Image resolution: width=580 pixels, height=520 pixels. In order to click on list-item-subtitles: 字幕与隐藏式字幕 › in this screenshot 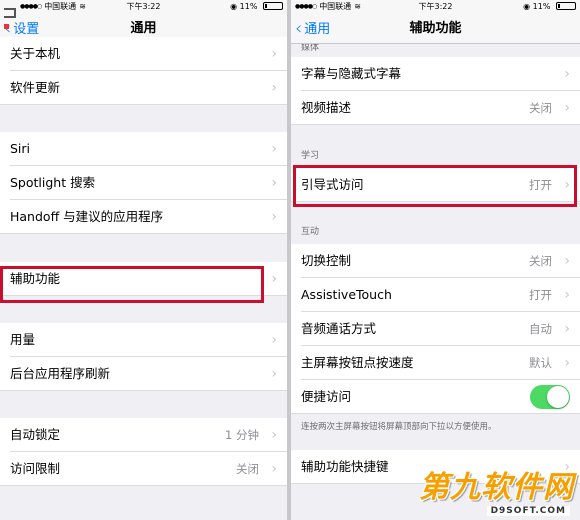, I will do `click(435, 74)`.